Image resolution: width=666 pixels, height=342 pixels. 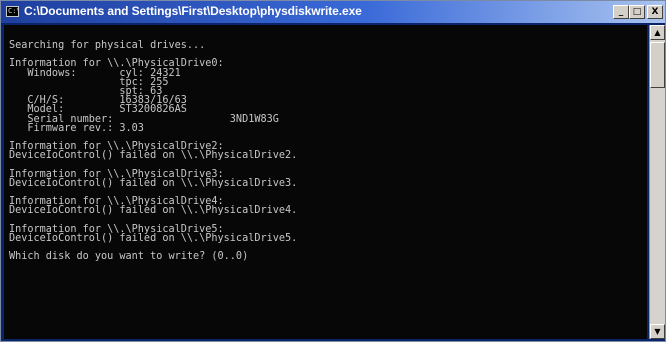 I want to click on console-icon: C:\, so click(x=12, y=11).